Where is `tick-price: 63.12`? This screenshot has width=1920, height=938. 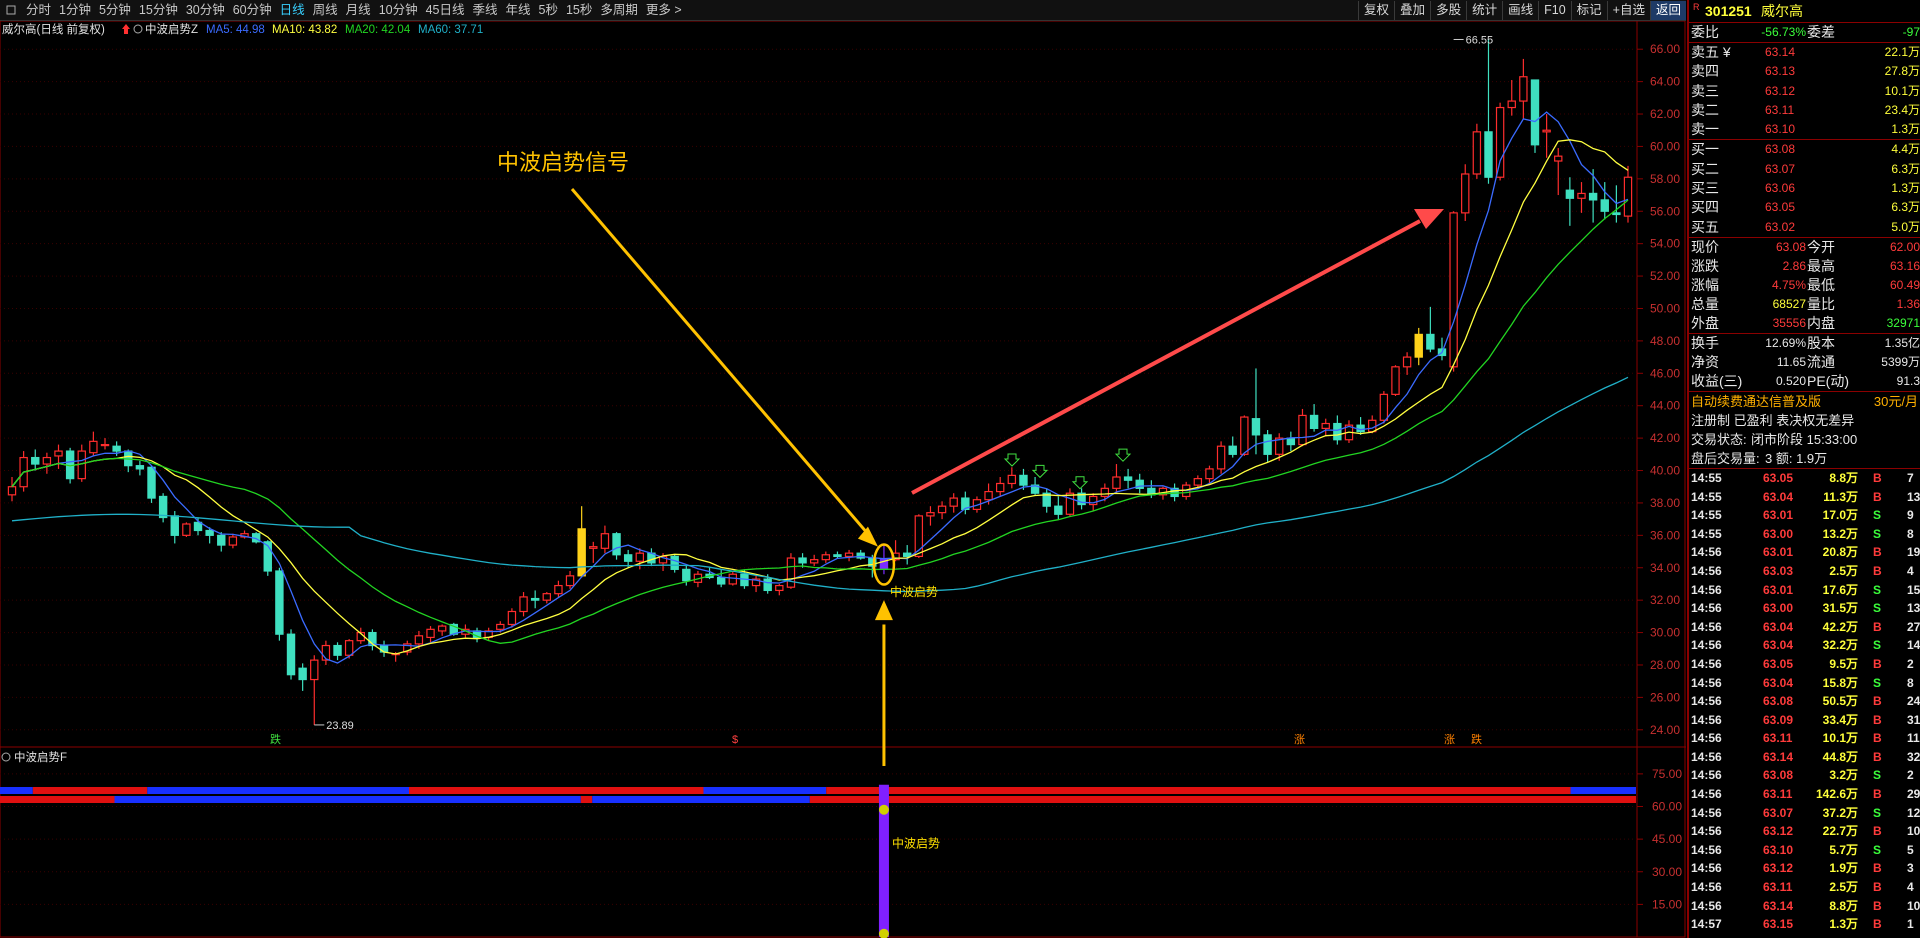
tick-price: 63.12 is located at coordinates (1778, 868).